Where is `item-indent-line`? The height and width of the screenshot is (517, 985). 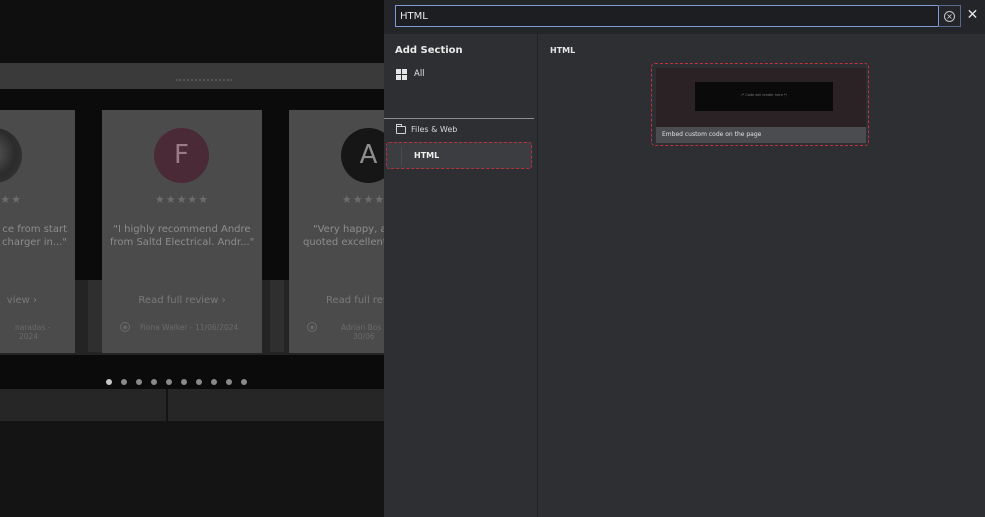 item-indent-line is located at coordinates (401, 156).